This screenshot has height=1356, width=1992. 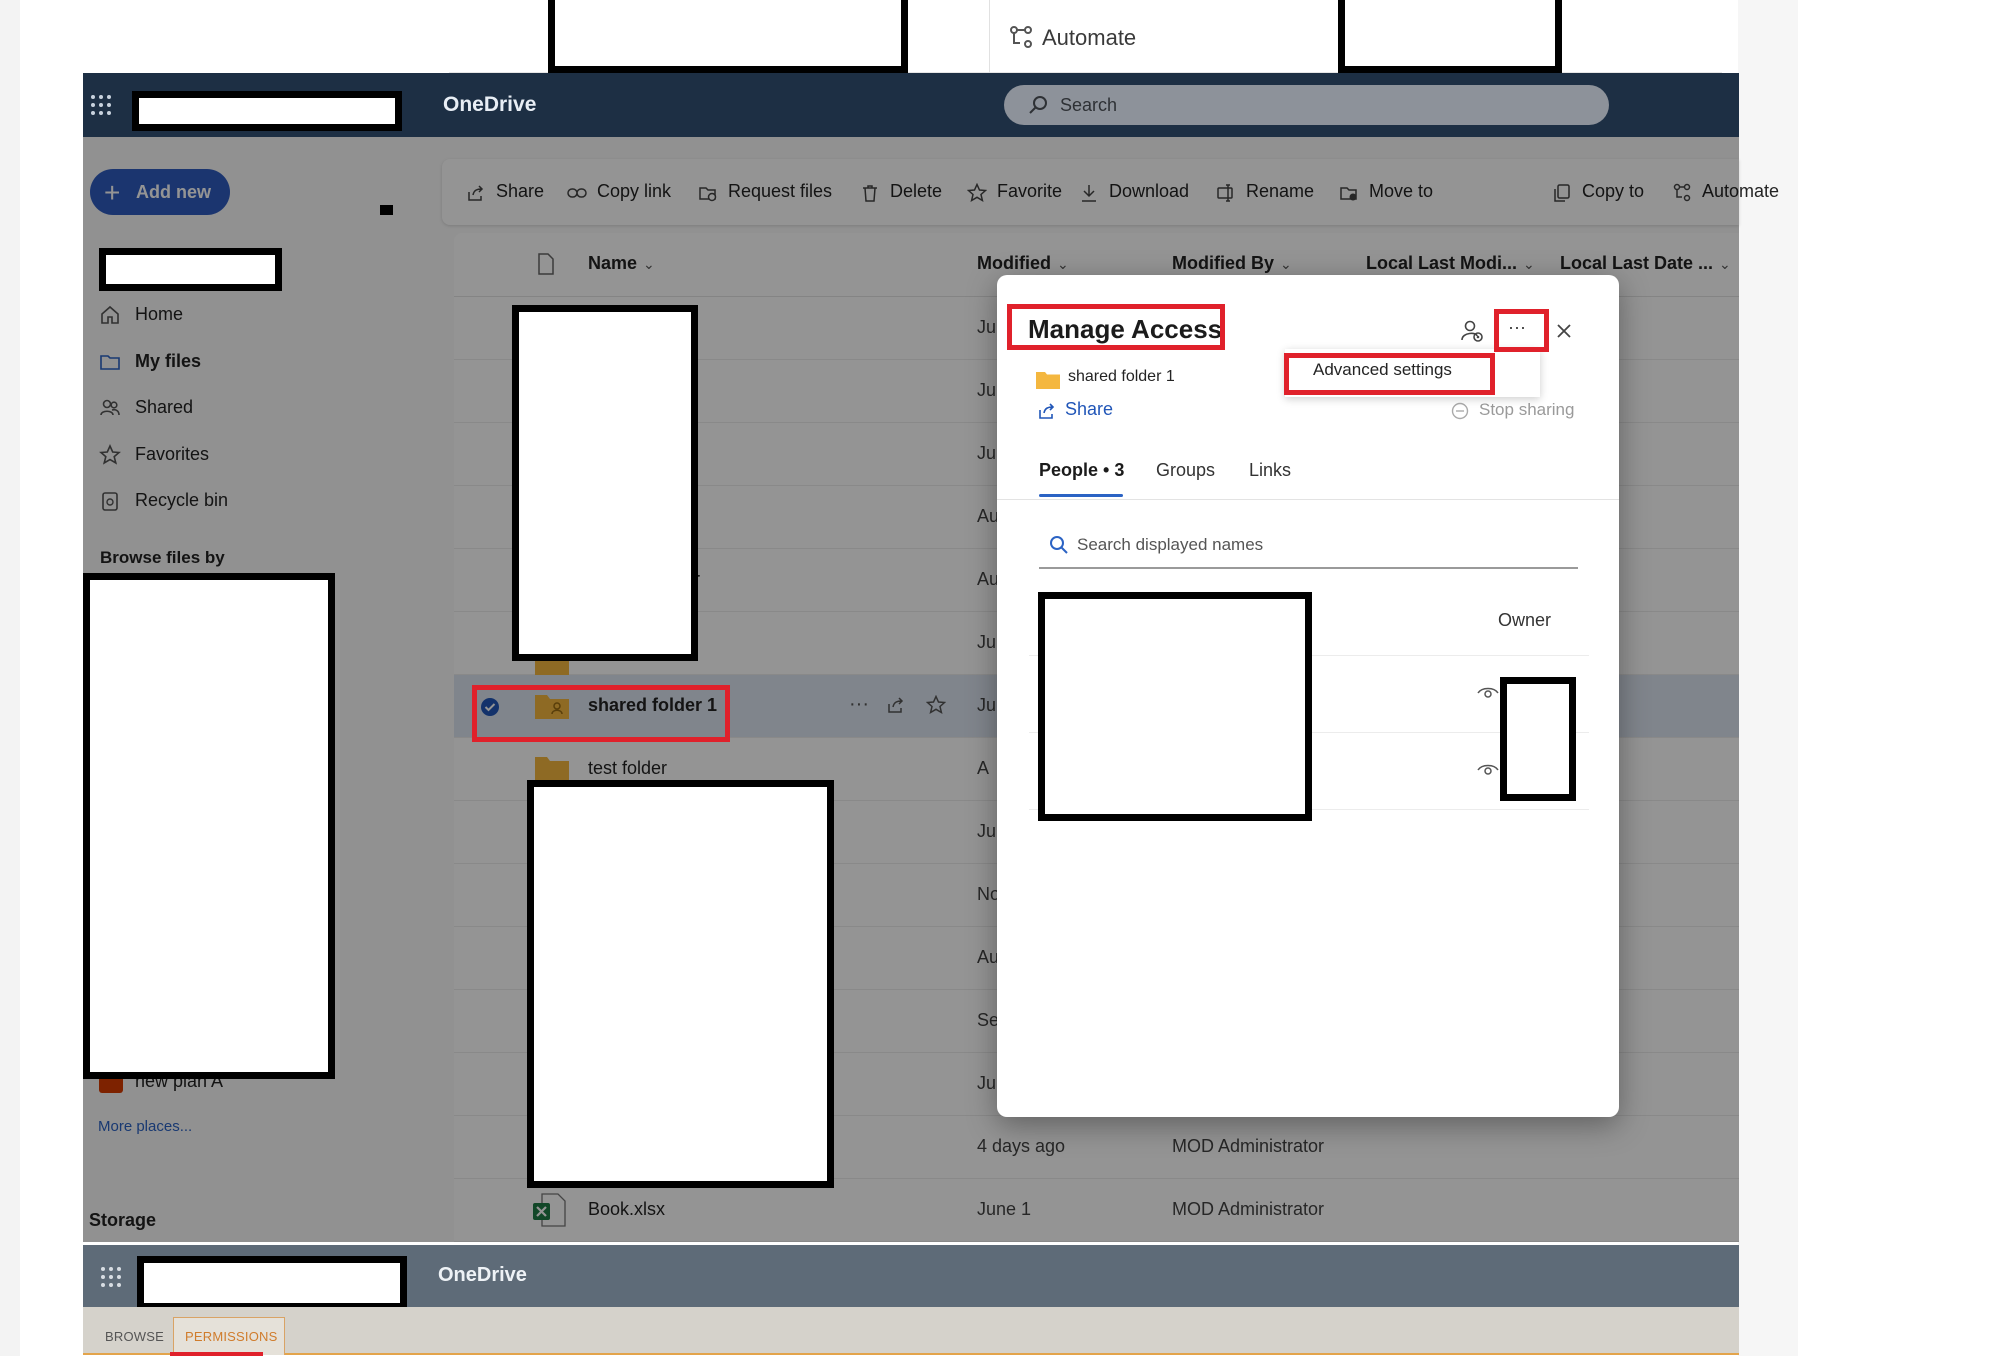 I want to click on table-row: Book.xlsx June 1 MOD Administrator, so click(x=1096, y=1210).